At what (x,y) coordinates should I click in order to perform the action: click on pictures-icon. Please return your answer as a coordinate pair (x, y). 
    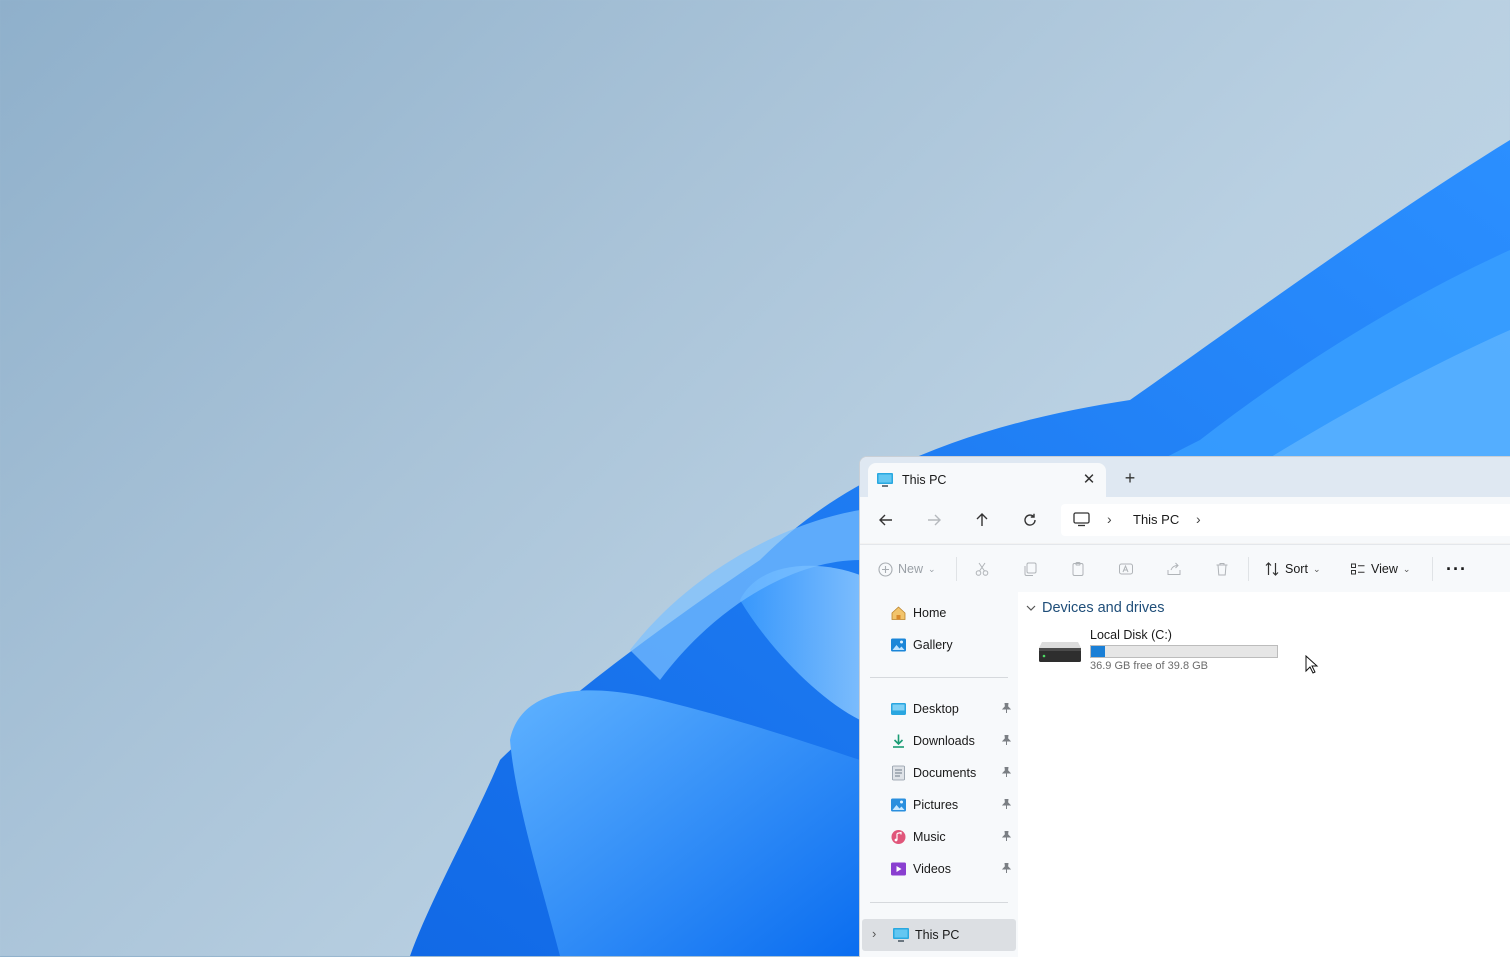
    Looking at the image, I should click on (898, 805).